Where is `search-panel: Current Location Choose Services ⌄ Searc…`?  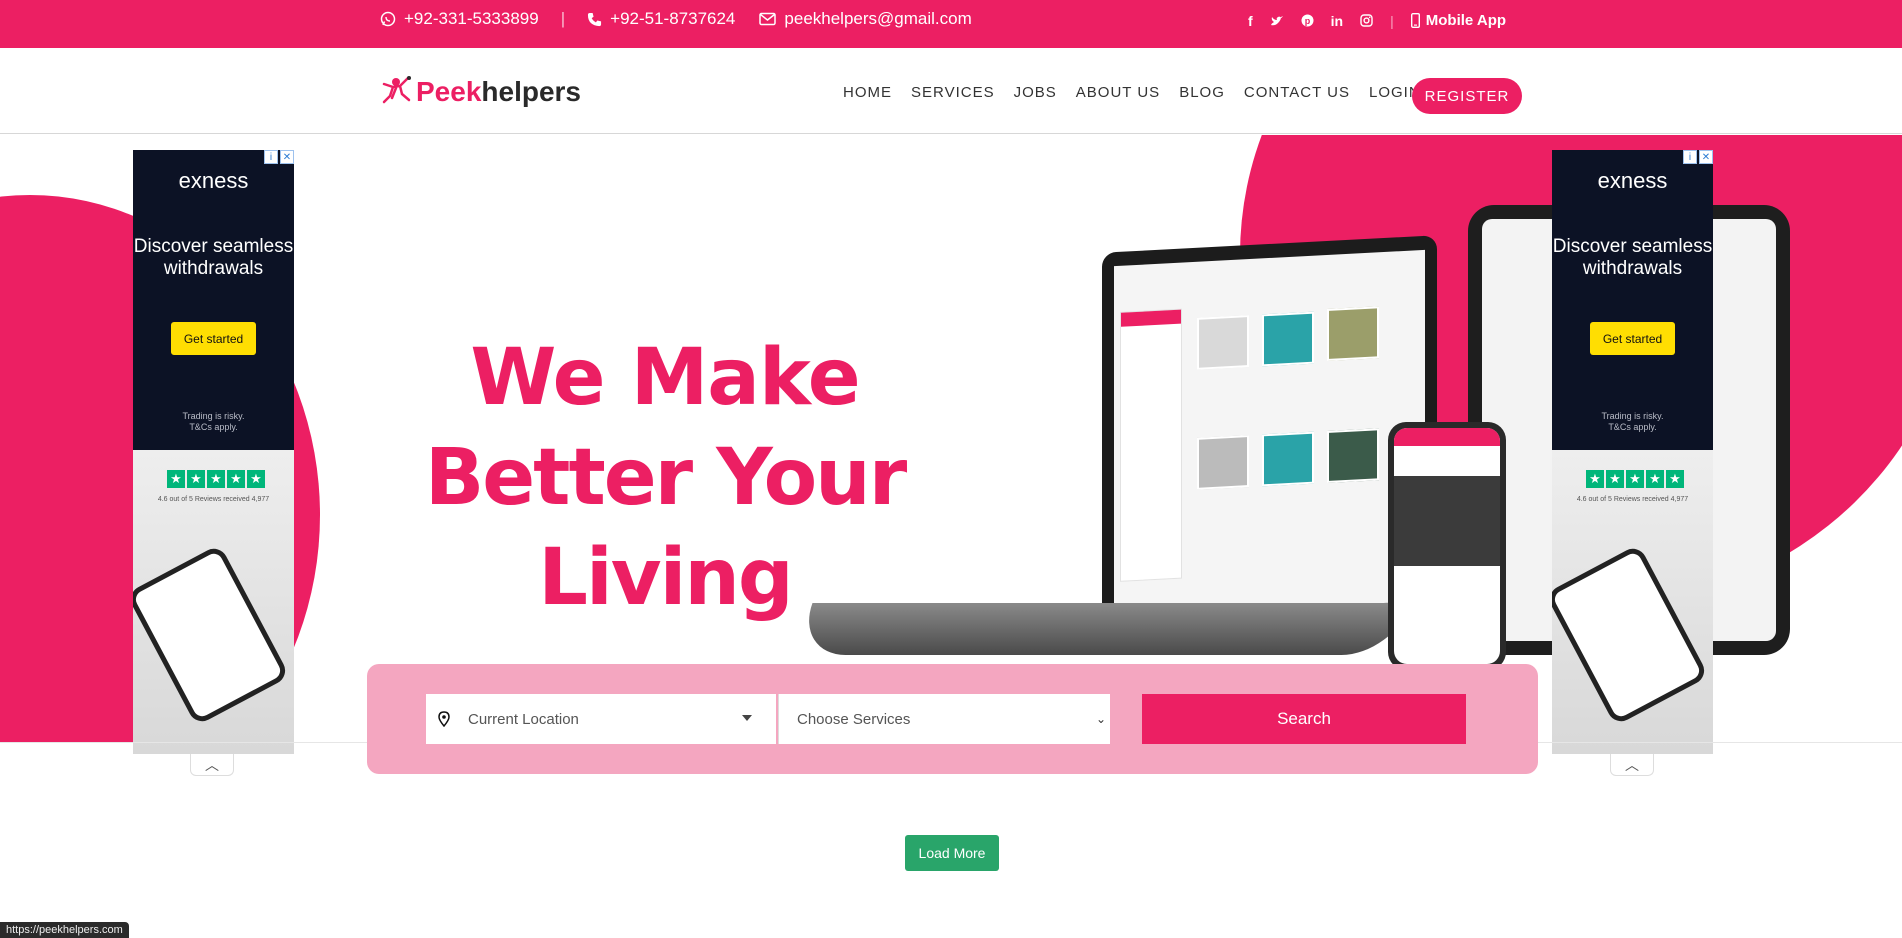 search-panel: Current Location Choose Services ⌄ Searc… is located at coordinates (952, 719).